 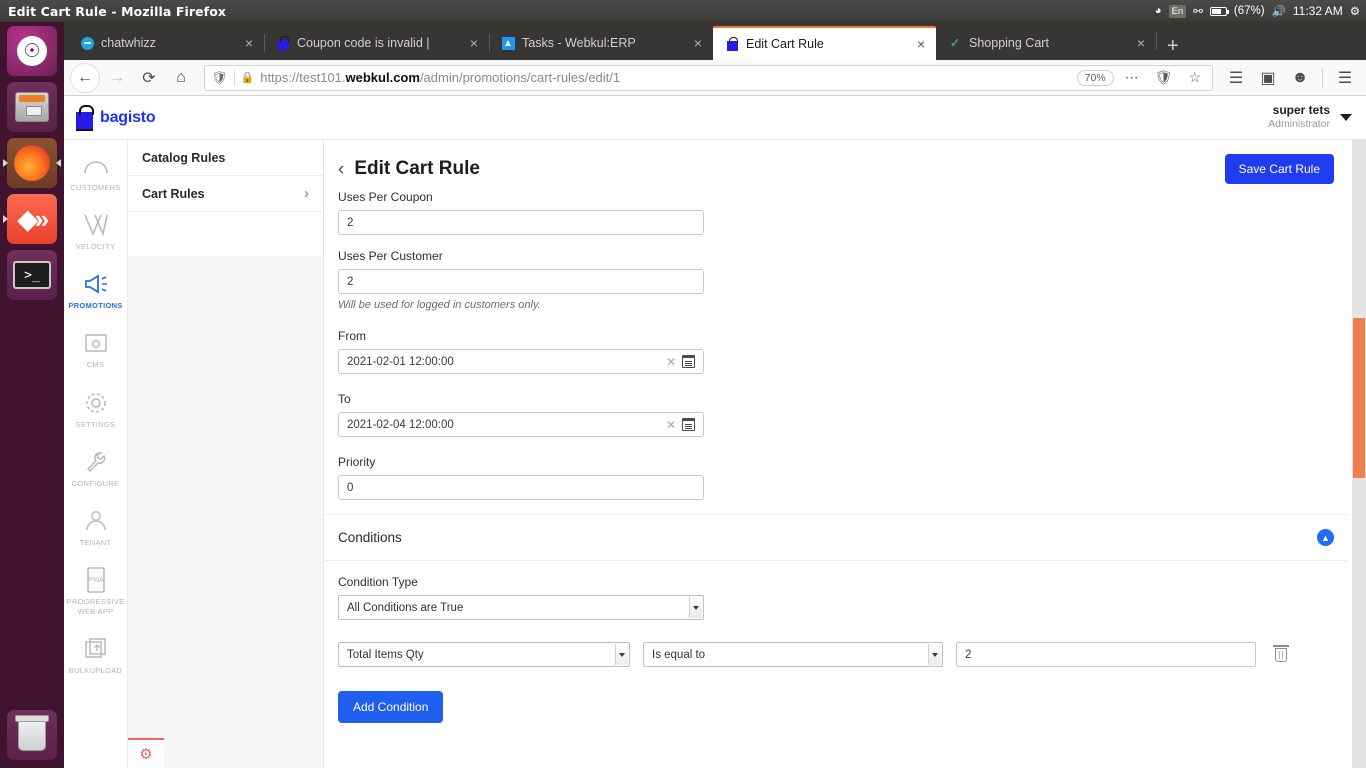 I want to click on battery-icon, so click(x=1219, y=11).